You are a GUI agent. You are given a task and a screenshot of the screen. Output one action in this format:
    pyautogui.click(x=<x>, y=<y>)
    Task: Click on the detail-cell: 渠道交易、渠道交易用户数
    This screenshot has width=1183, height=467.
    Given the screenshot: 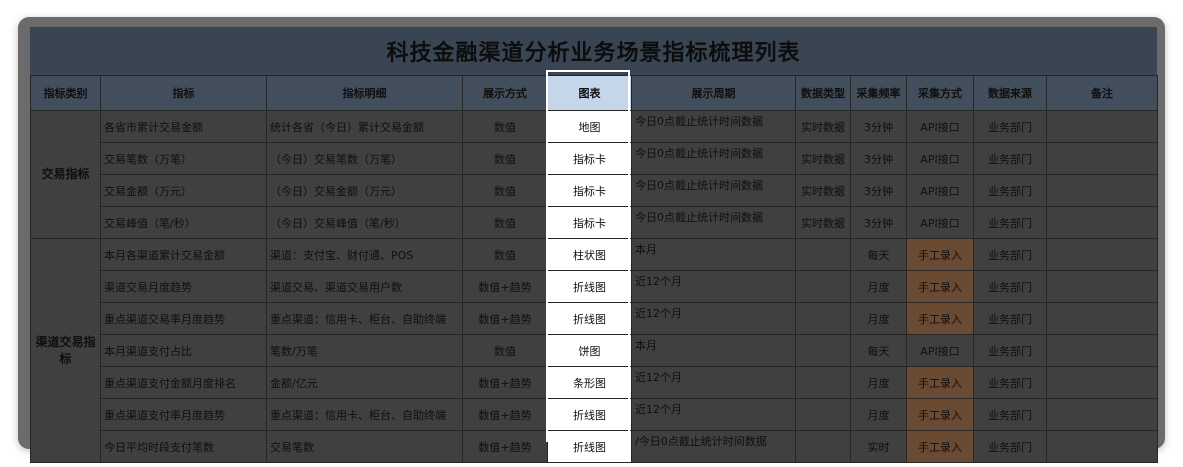 What is the action you would take?
    pyautogui.click(x=364, y=286)
    